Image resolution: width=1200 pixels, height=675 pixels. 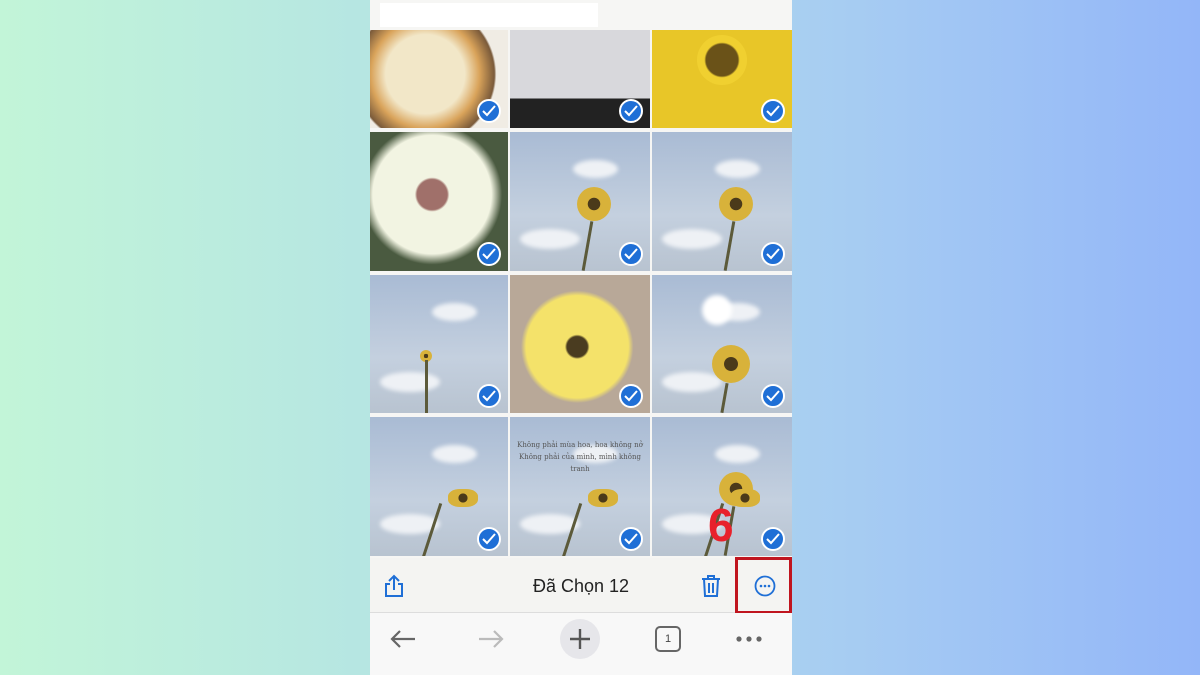 I want to click on top-text-bar, so click(x=489, y=15).